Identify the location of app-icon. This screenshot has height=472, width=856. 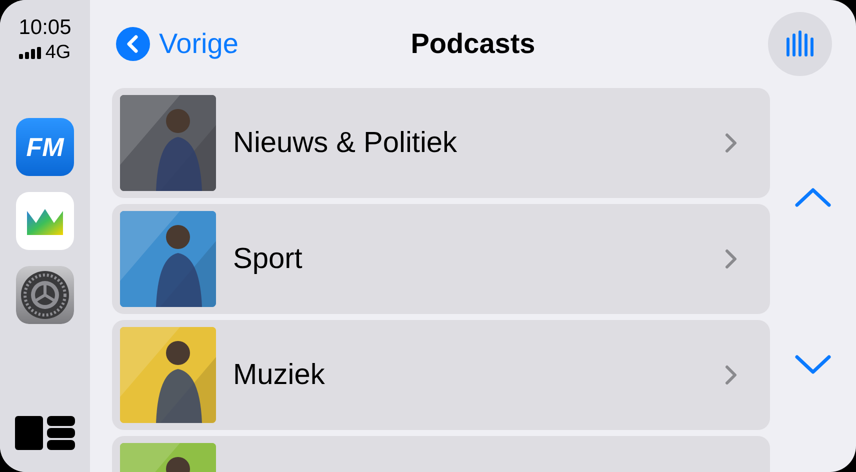
(45, 221).